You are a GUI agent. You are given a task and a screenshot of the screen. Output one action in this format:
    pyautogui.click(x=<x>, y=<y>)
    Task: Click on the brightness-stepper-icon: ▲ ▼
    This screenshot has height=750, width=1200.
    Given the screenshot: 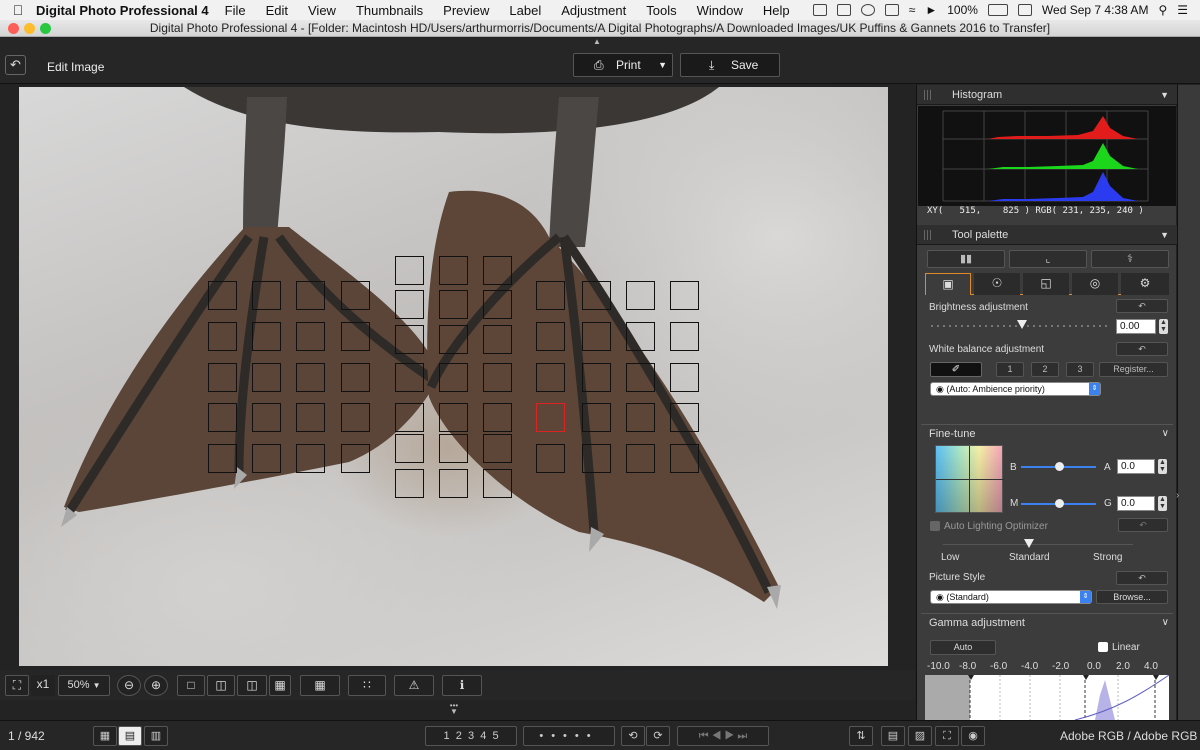 What is the action you would take?
    pyautogui.click(x=1163, y=326)
    